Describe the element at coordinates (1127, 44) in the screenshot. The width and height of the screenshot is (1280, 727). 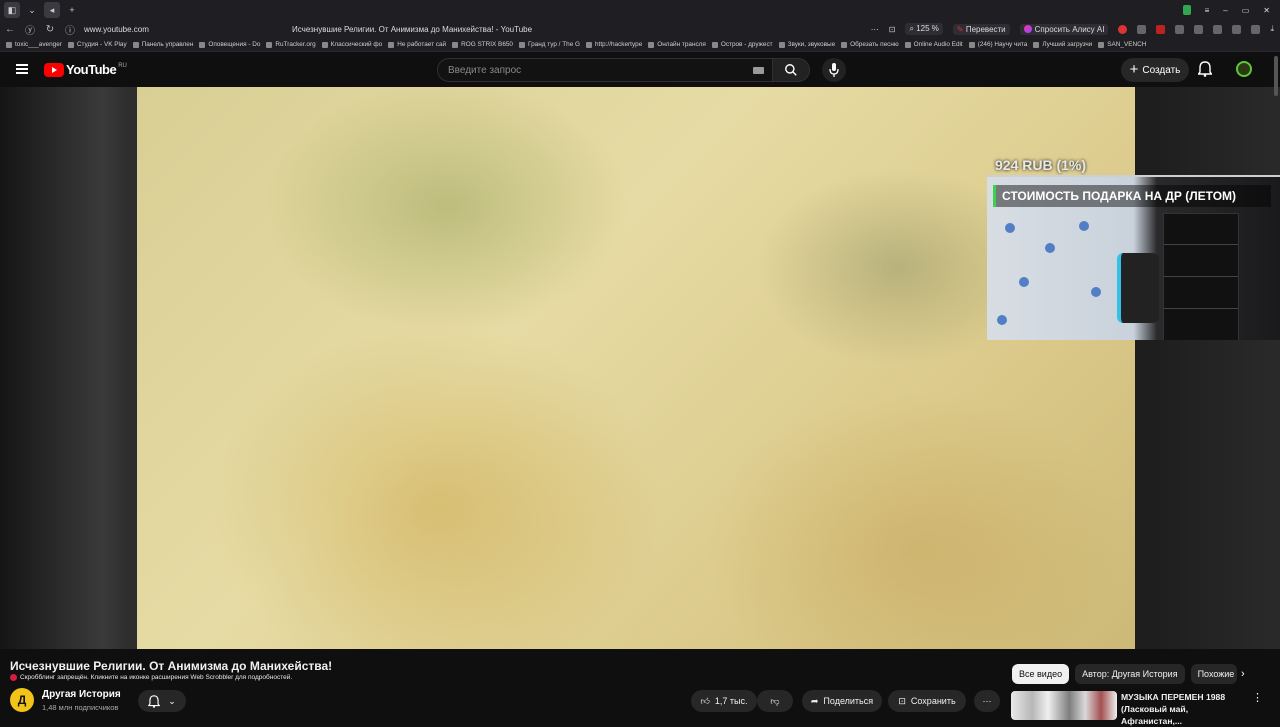
I see `bookmark-label: SAN_VENCH` at that location.